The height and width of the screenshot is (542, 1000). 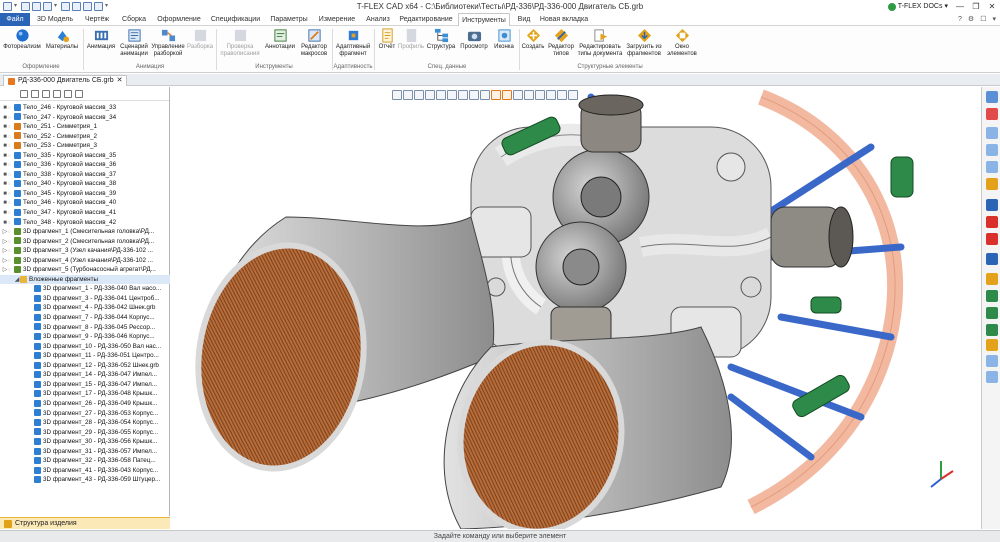 I want to click on tree-row: ■◌ Тело_340 - Круговой массив_38, so click(x=85, y=184).